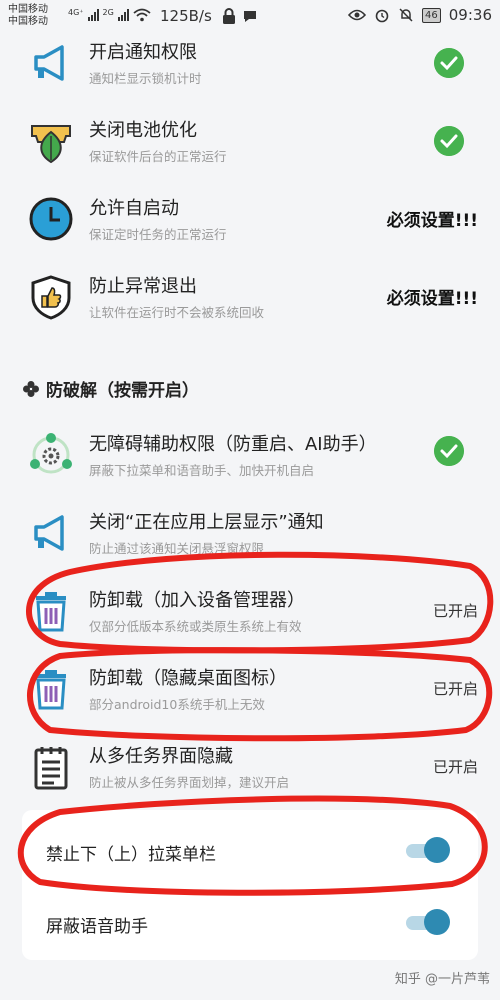  Describe the element at coordinates (177, 312) in the screenshot. I see `row-subtitle: 让软件在运行时不会被系统回收` at that location.